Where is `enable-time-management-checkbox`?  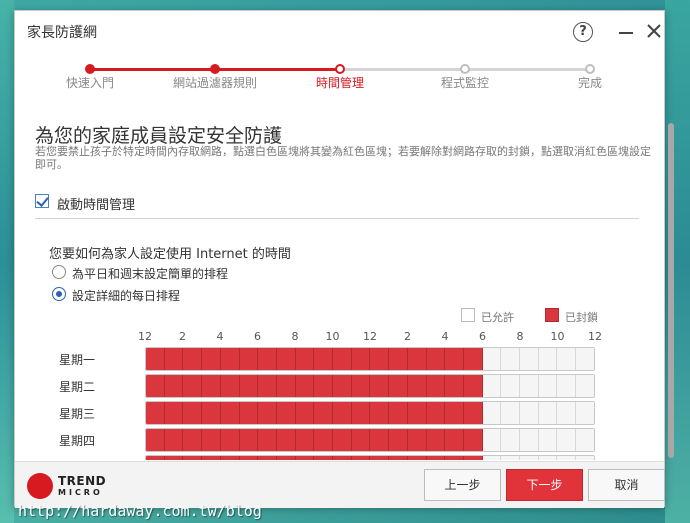 enable-time-management-checkbox is located at coordinates (42, 201).